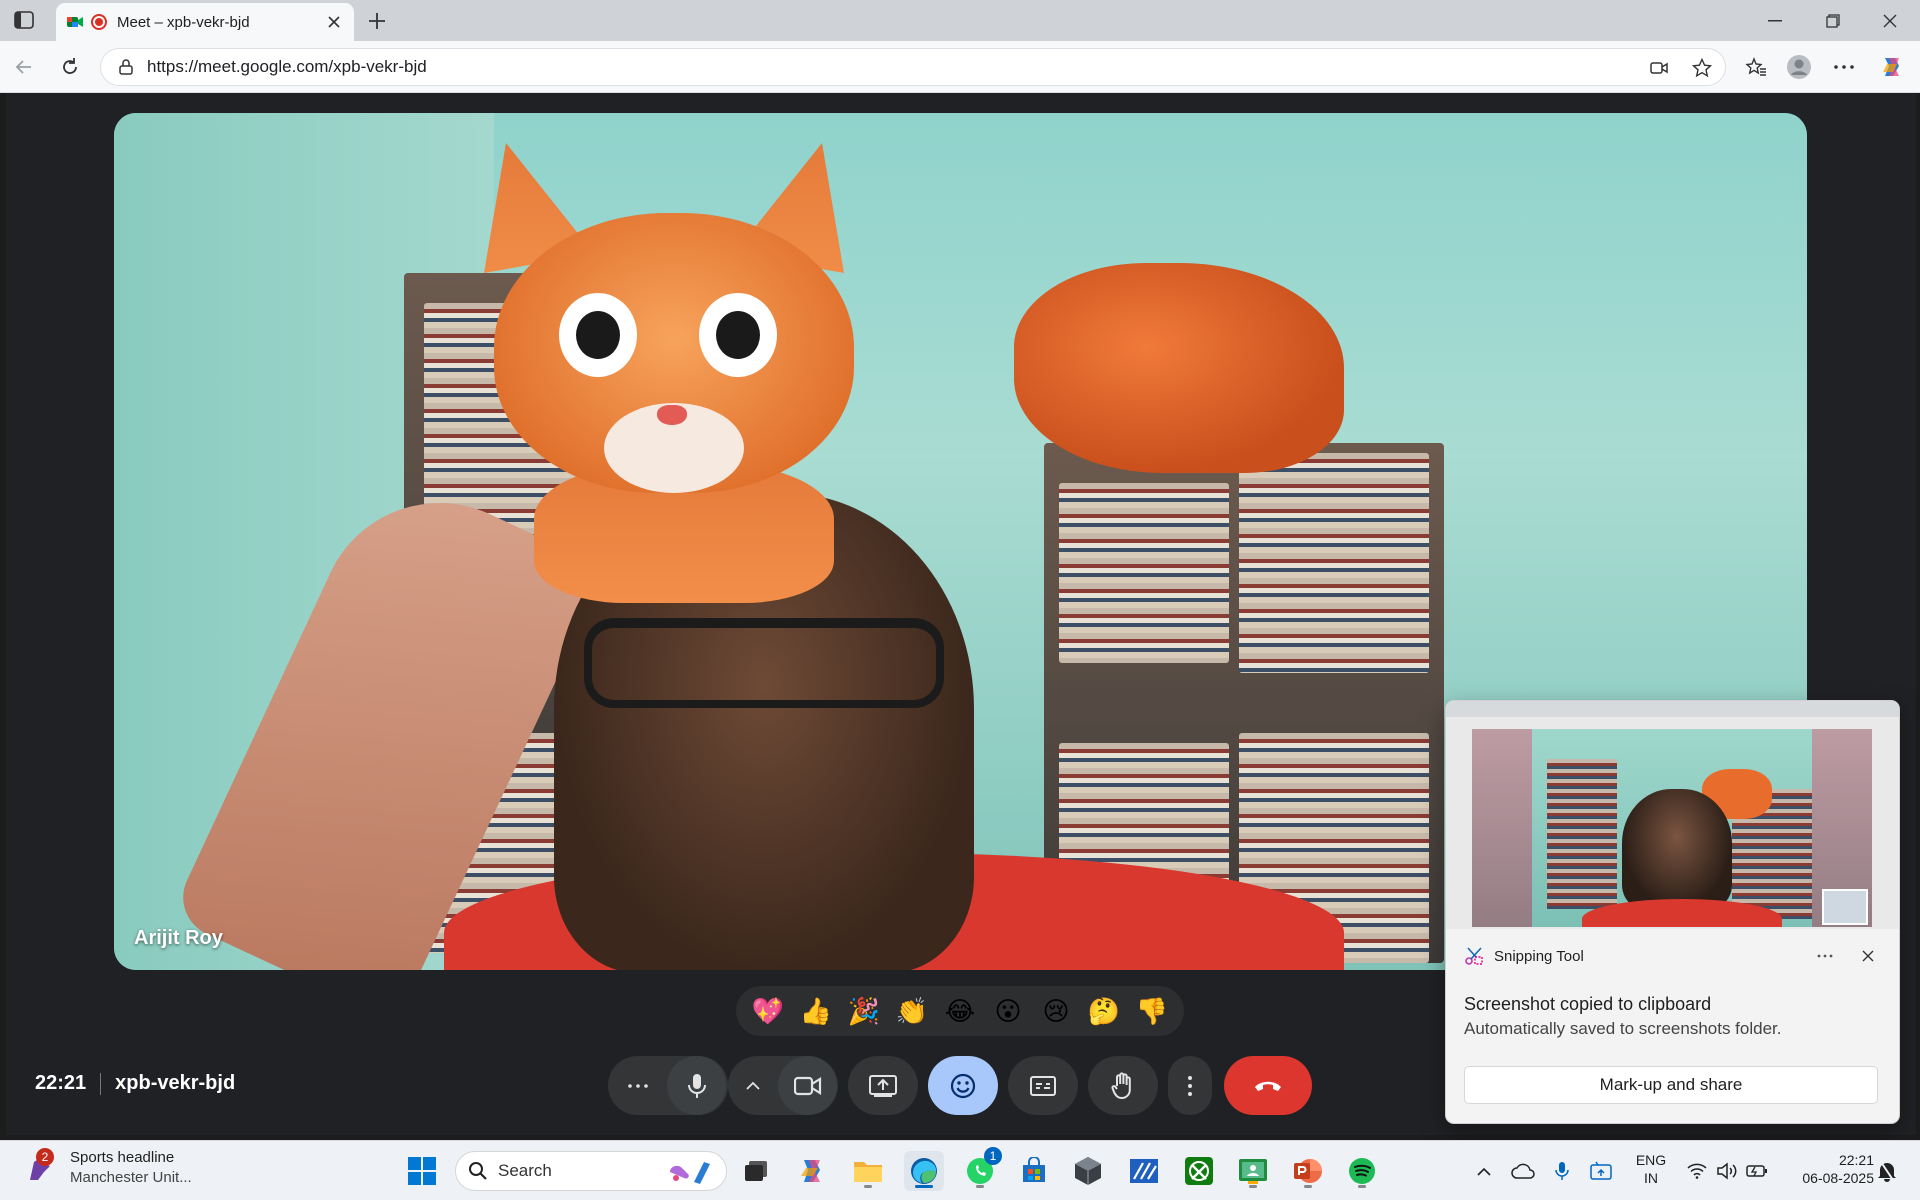  What do you see at coordinates (690, 1173) in the screenshot?
I see `search-highlight-icon` at bounding box center [690, 1173].